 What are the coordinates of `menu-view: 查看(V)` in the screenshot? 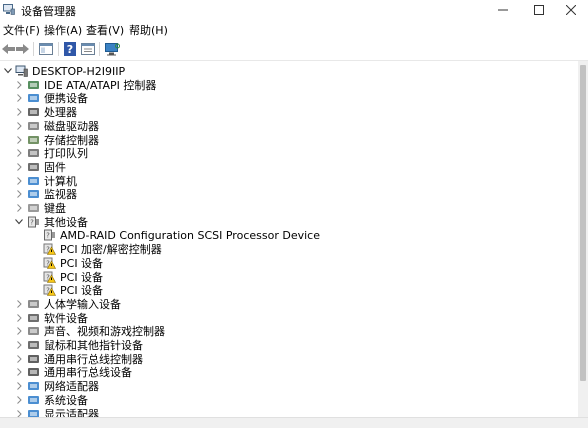 It's located at (105, 30).